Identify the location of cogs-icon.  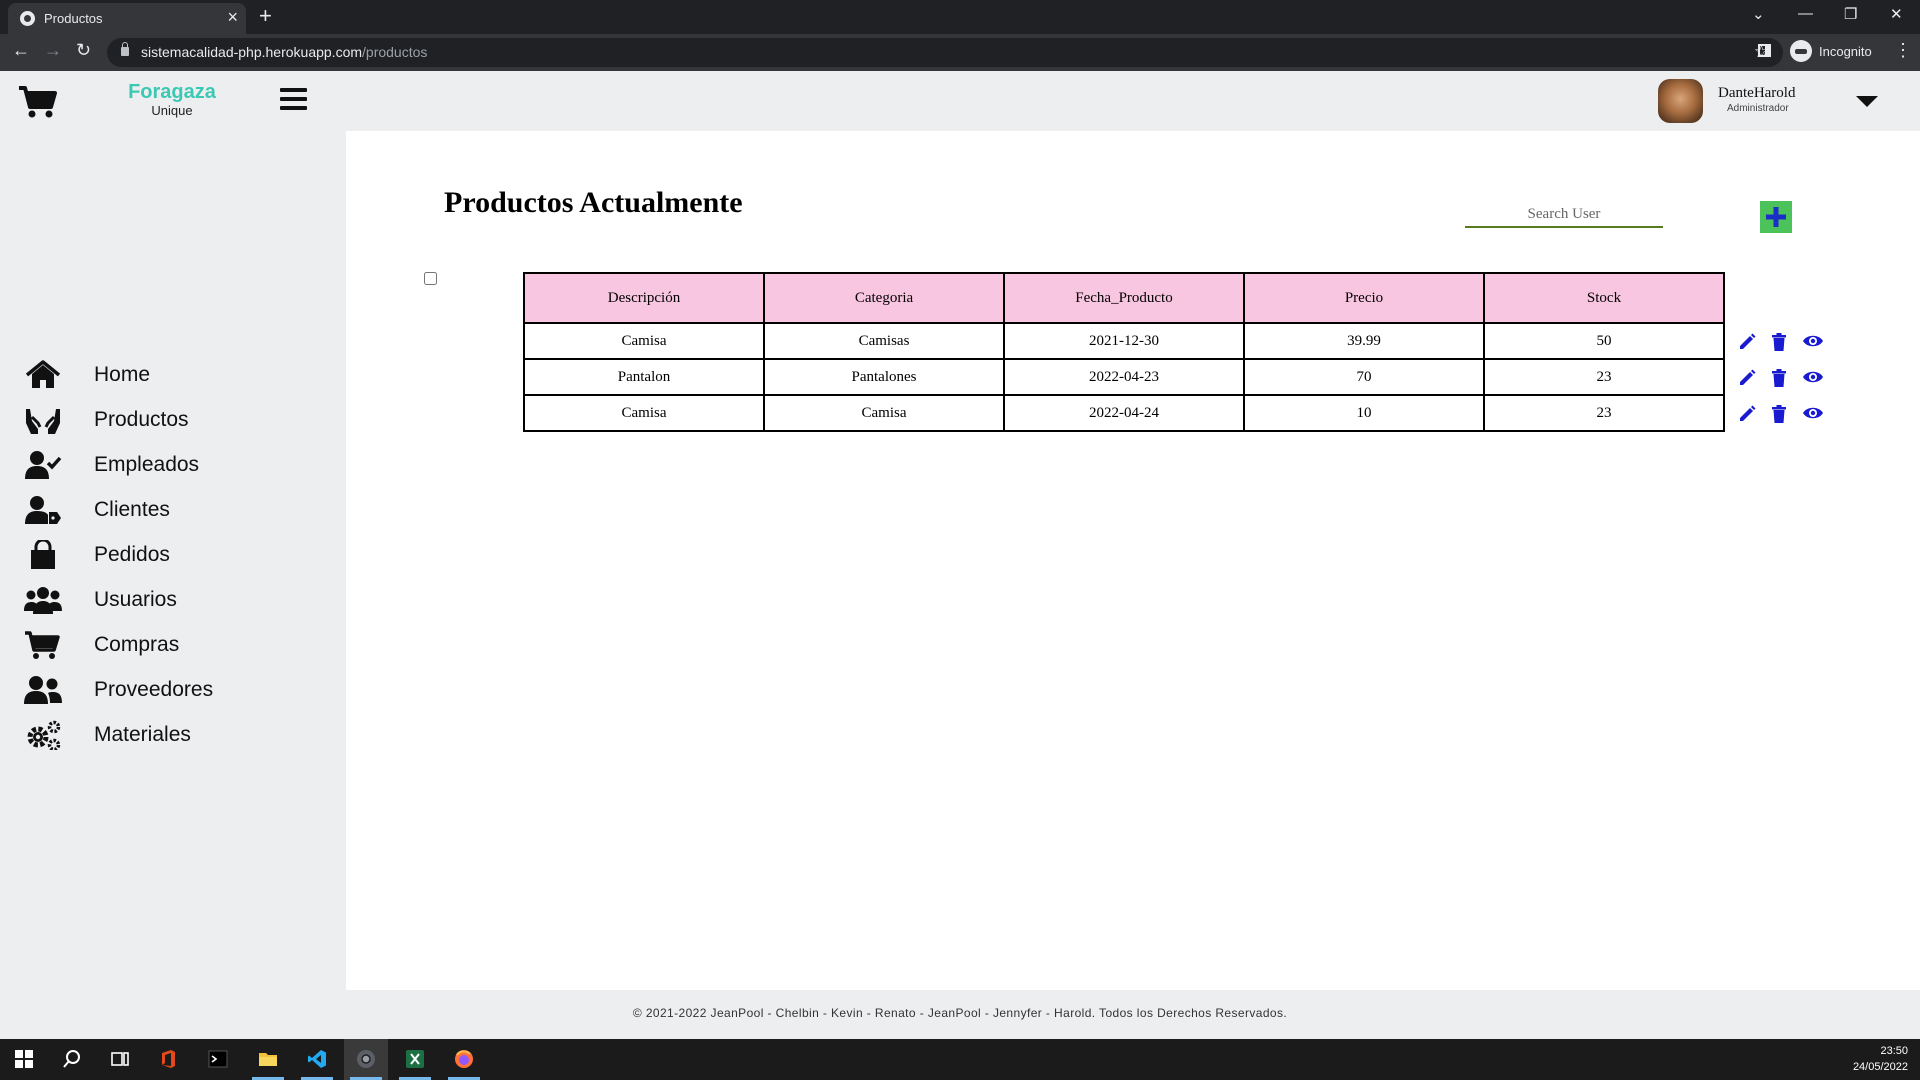
(44, 735).